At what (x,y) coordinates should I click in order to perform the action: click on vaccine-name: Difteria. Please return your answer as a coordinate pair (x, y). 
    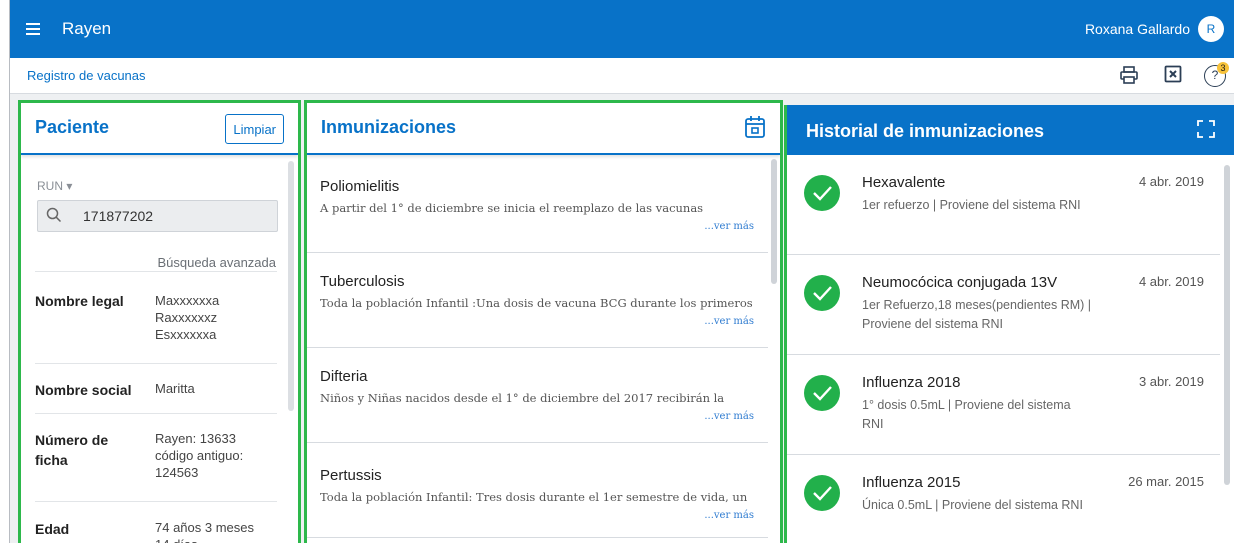
    Looking at the image, I should click on (344, 376).